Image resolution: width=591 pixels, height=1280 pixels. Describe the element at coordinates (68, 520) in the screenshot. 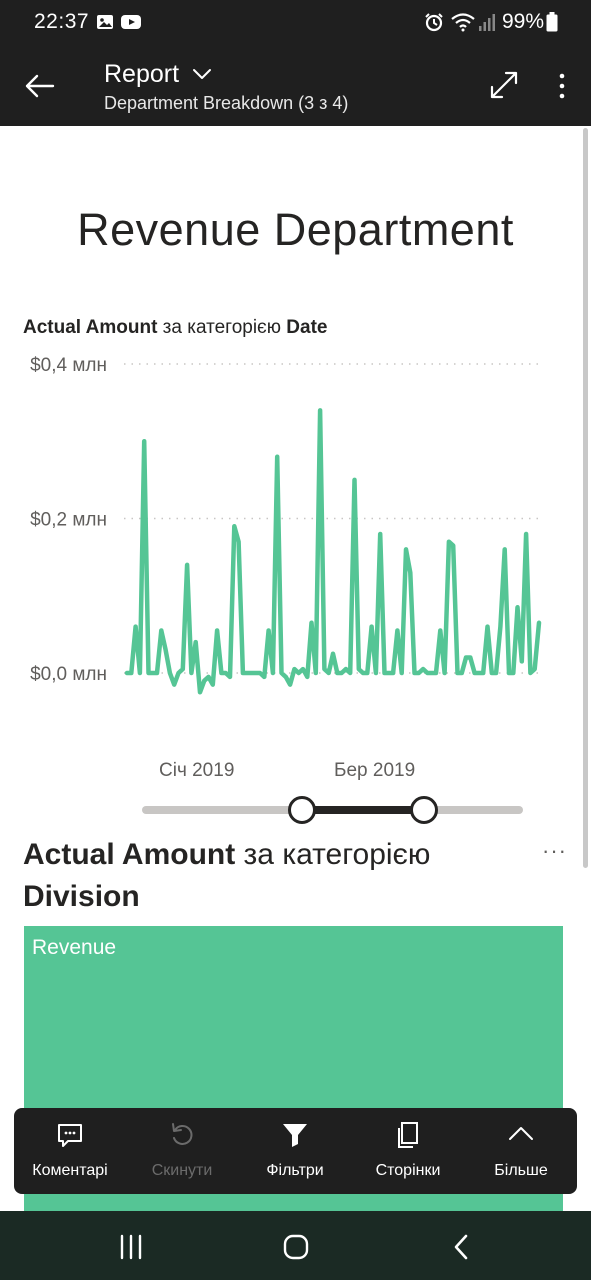

I see `y-tick-label: $0,2 млн` at that location.